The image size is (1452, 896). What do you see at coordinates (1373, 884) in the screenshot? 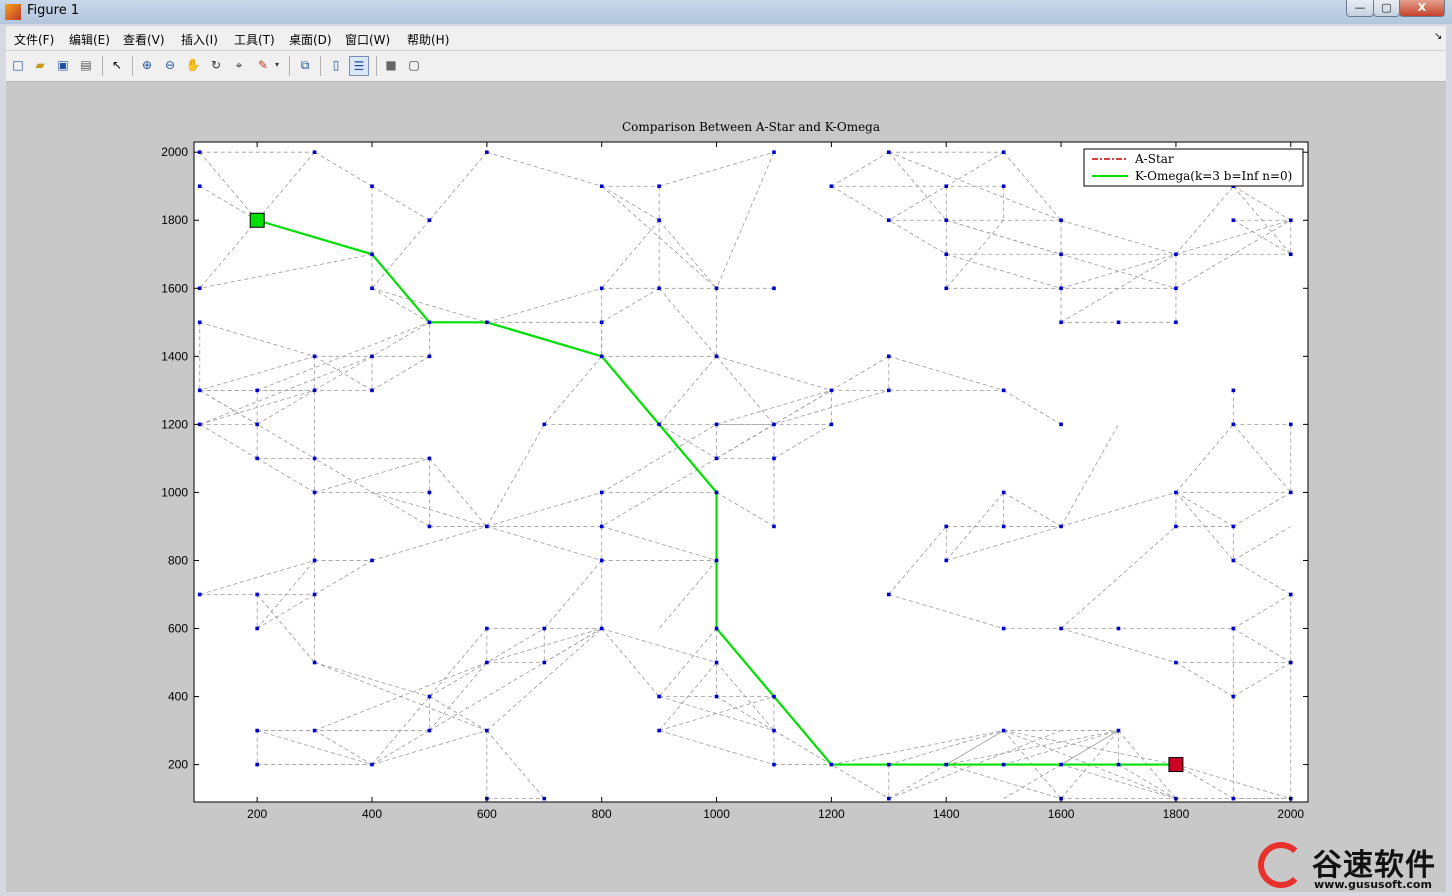
I see `watermark-url: www.gususoft.com` at bounding box center [1373, 884].